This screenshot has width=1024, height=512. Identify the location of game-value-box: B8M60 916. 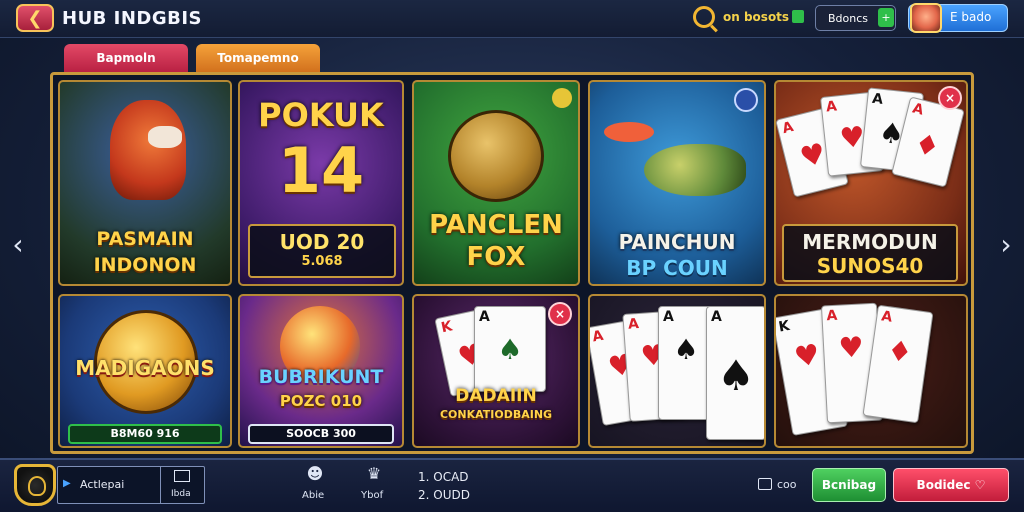
(145, 434).